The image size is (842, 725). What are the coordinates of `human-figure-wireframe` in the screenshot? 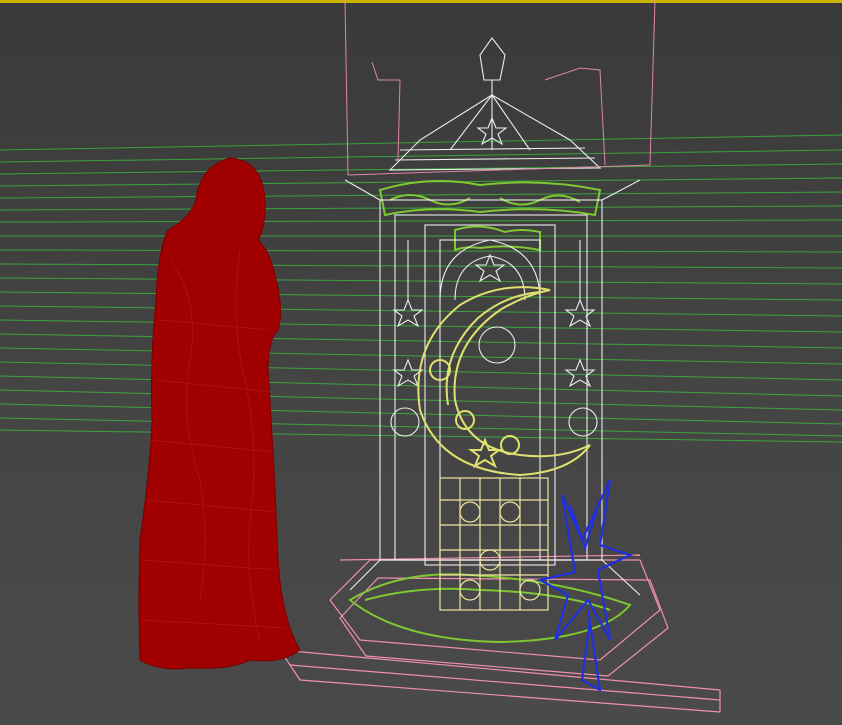 It's located at (219, 413).